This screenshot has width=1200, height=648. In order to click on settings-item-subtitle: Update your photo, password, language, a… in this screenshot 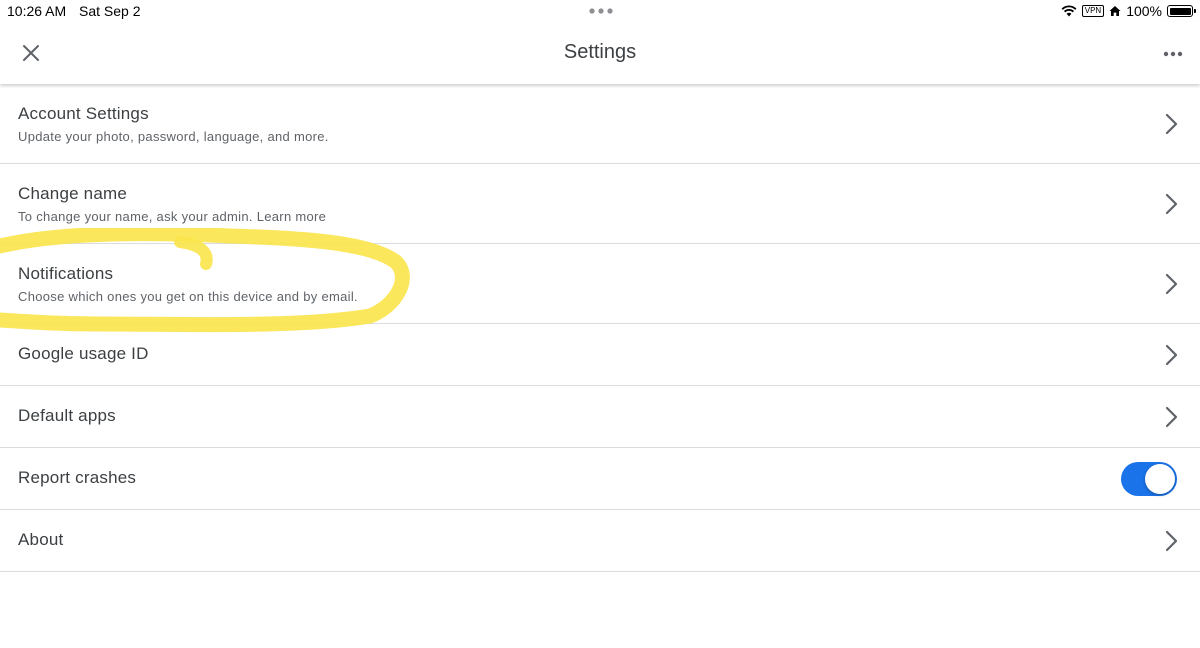, I will do `click(173, 136)`.